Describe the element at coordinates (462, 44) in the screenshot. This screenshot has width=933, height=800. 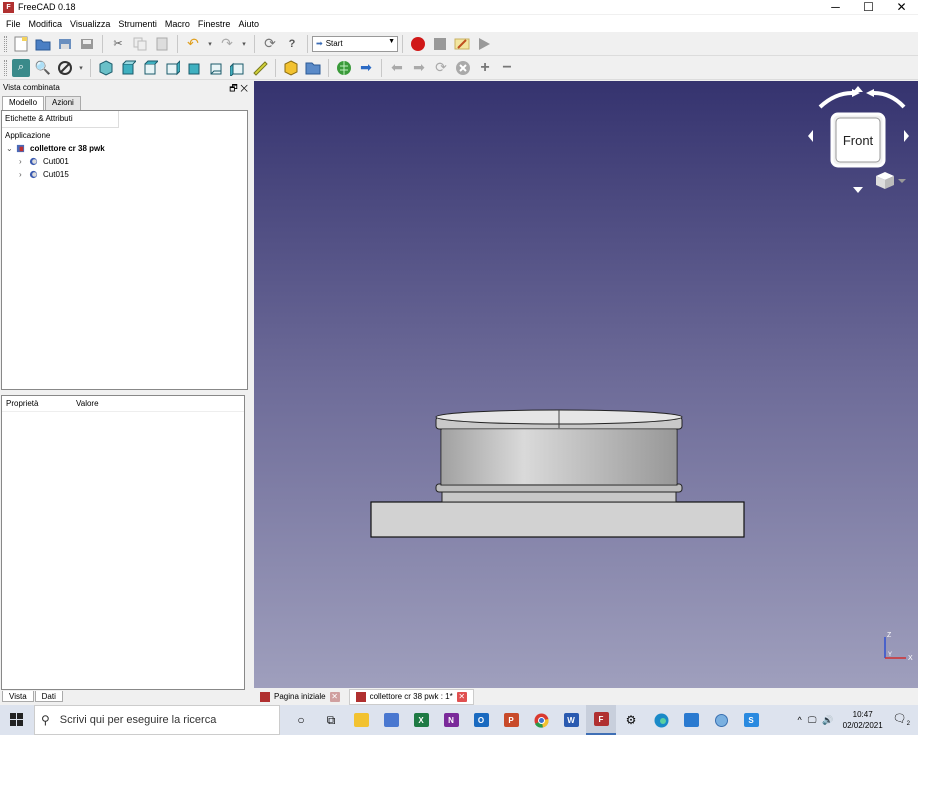
I see `macro-edit-icon` at that location.